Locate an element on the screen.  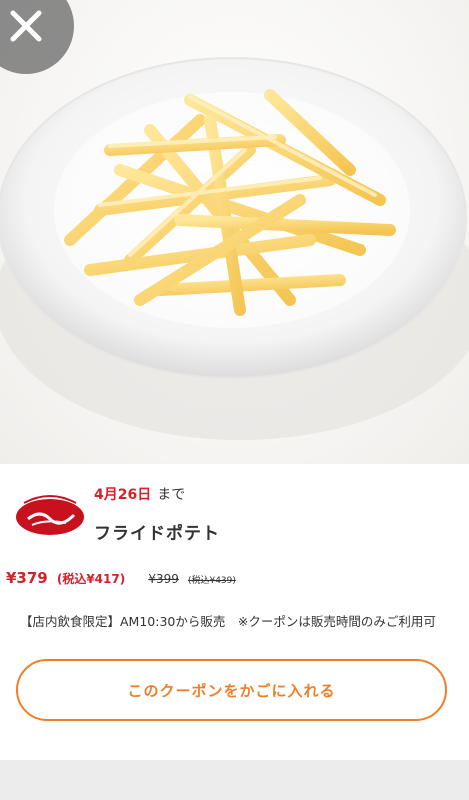
deadline-suffix: まで is located at coordinates (171, 495).